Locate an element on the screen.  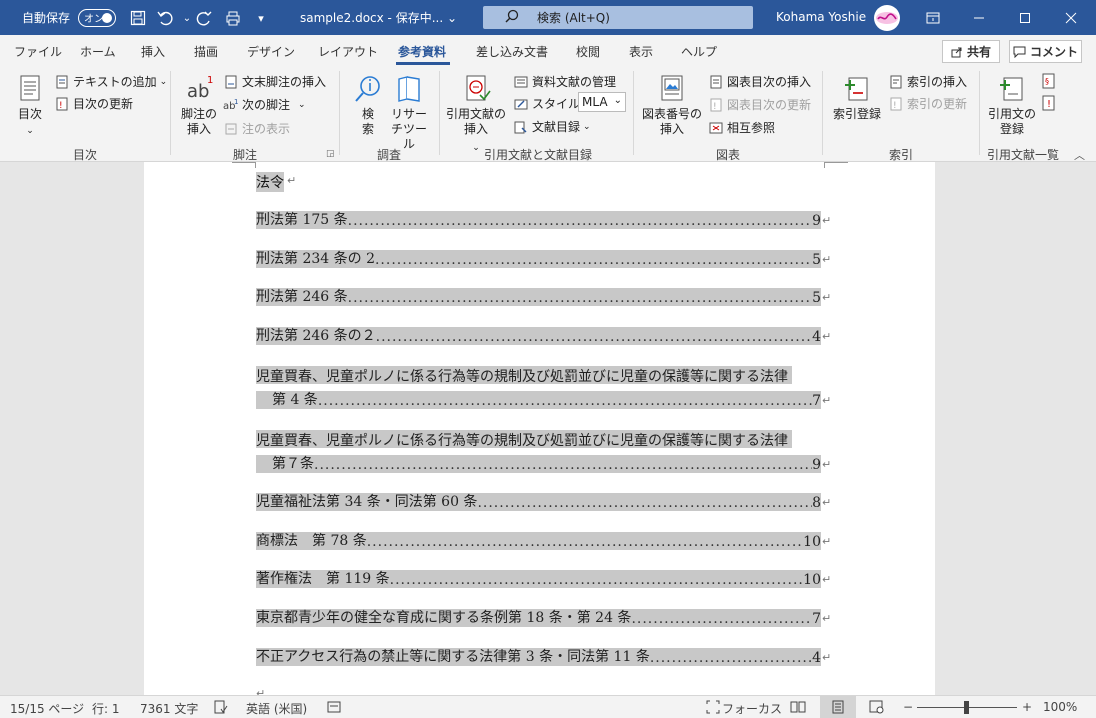
share-icon is located at coordinates (957, 52).